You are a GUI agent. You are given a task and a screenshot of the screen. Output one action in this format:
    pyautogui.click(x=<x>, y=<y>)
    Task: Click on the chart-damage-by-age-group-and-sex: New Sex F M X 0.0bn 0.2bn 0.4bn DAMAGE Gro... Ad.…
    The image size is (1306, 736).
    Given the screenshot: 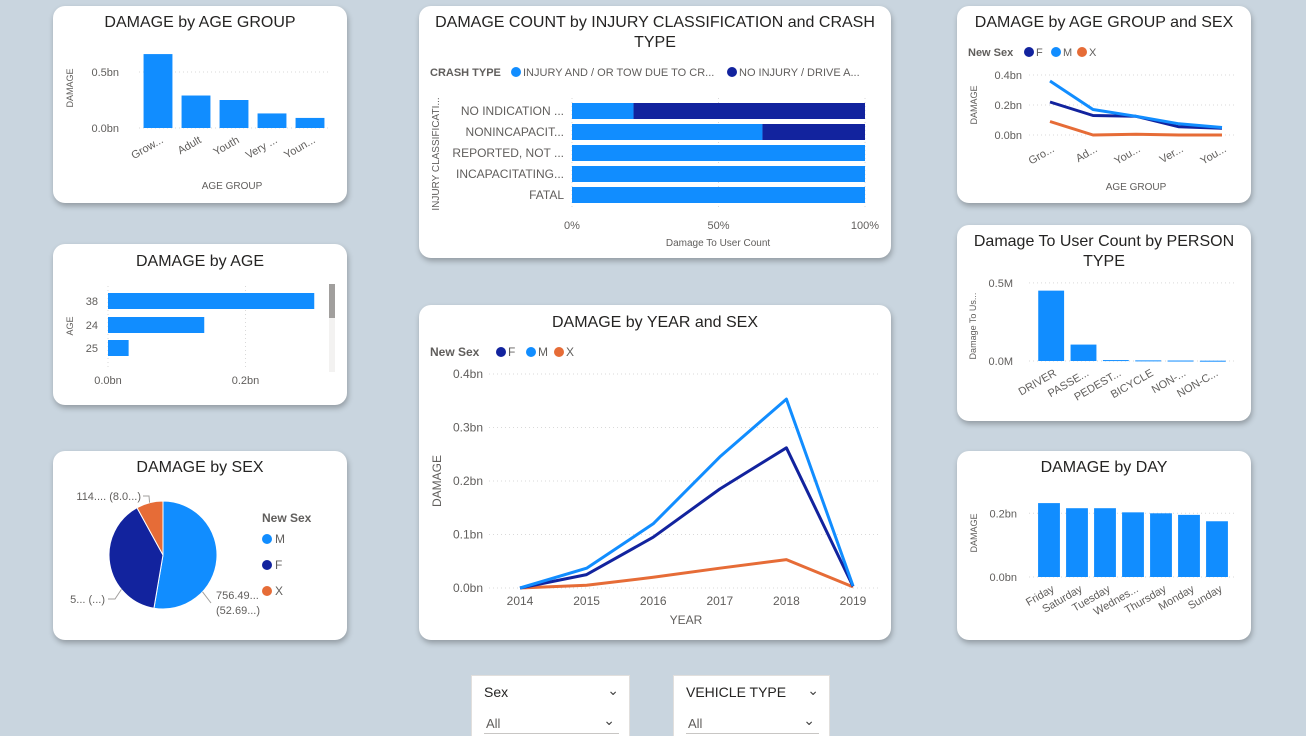 What is the action you would take?
    pyautogui.click(x=1104, y=104)
    